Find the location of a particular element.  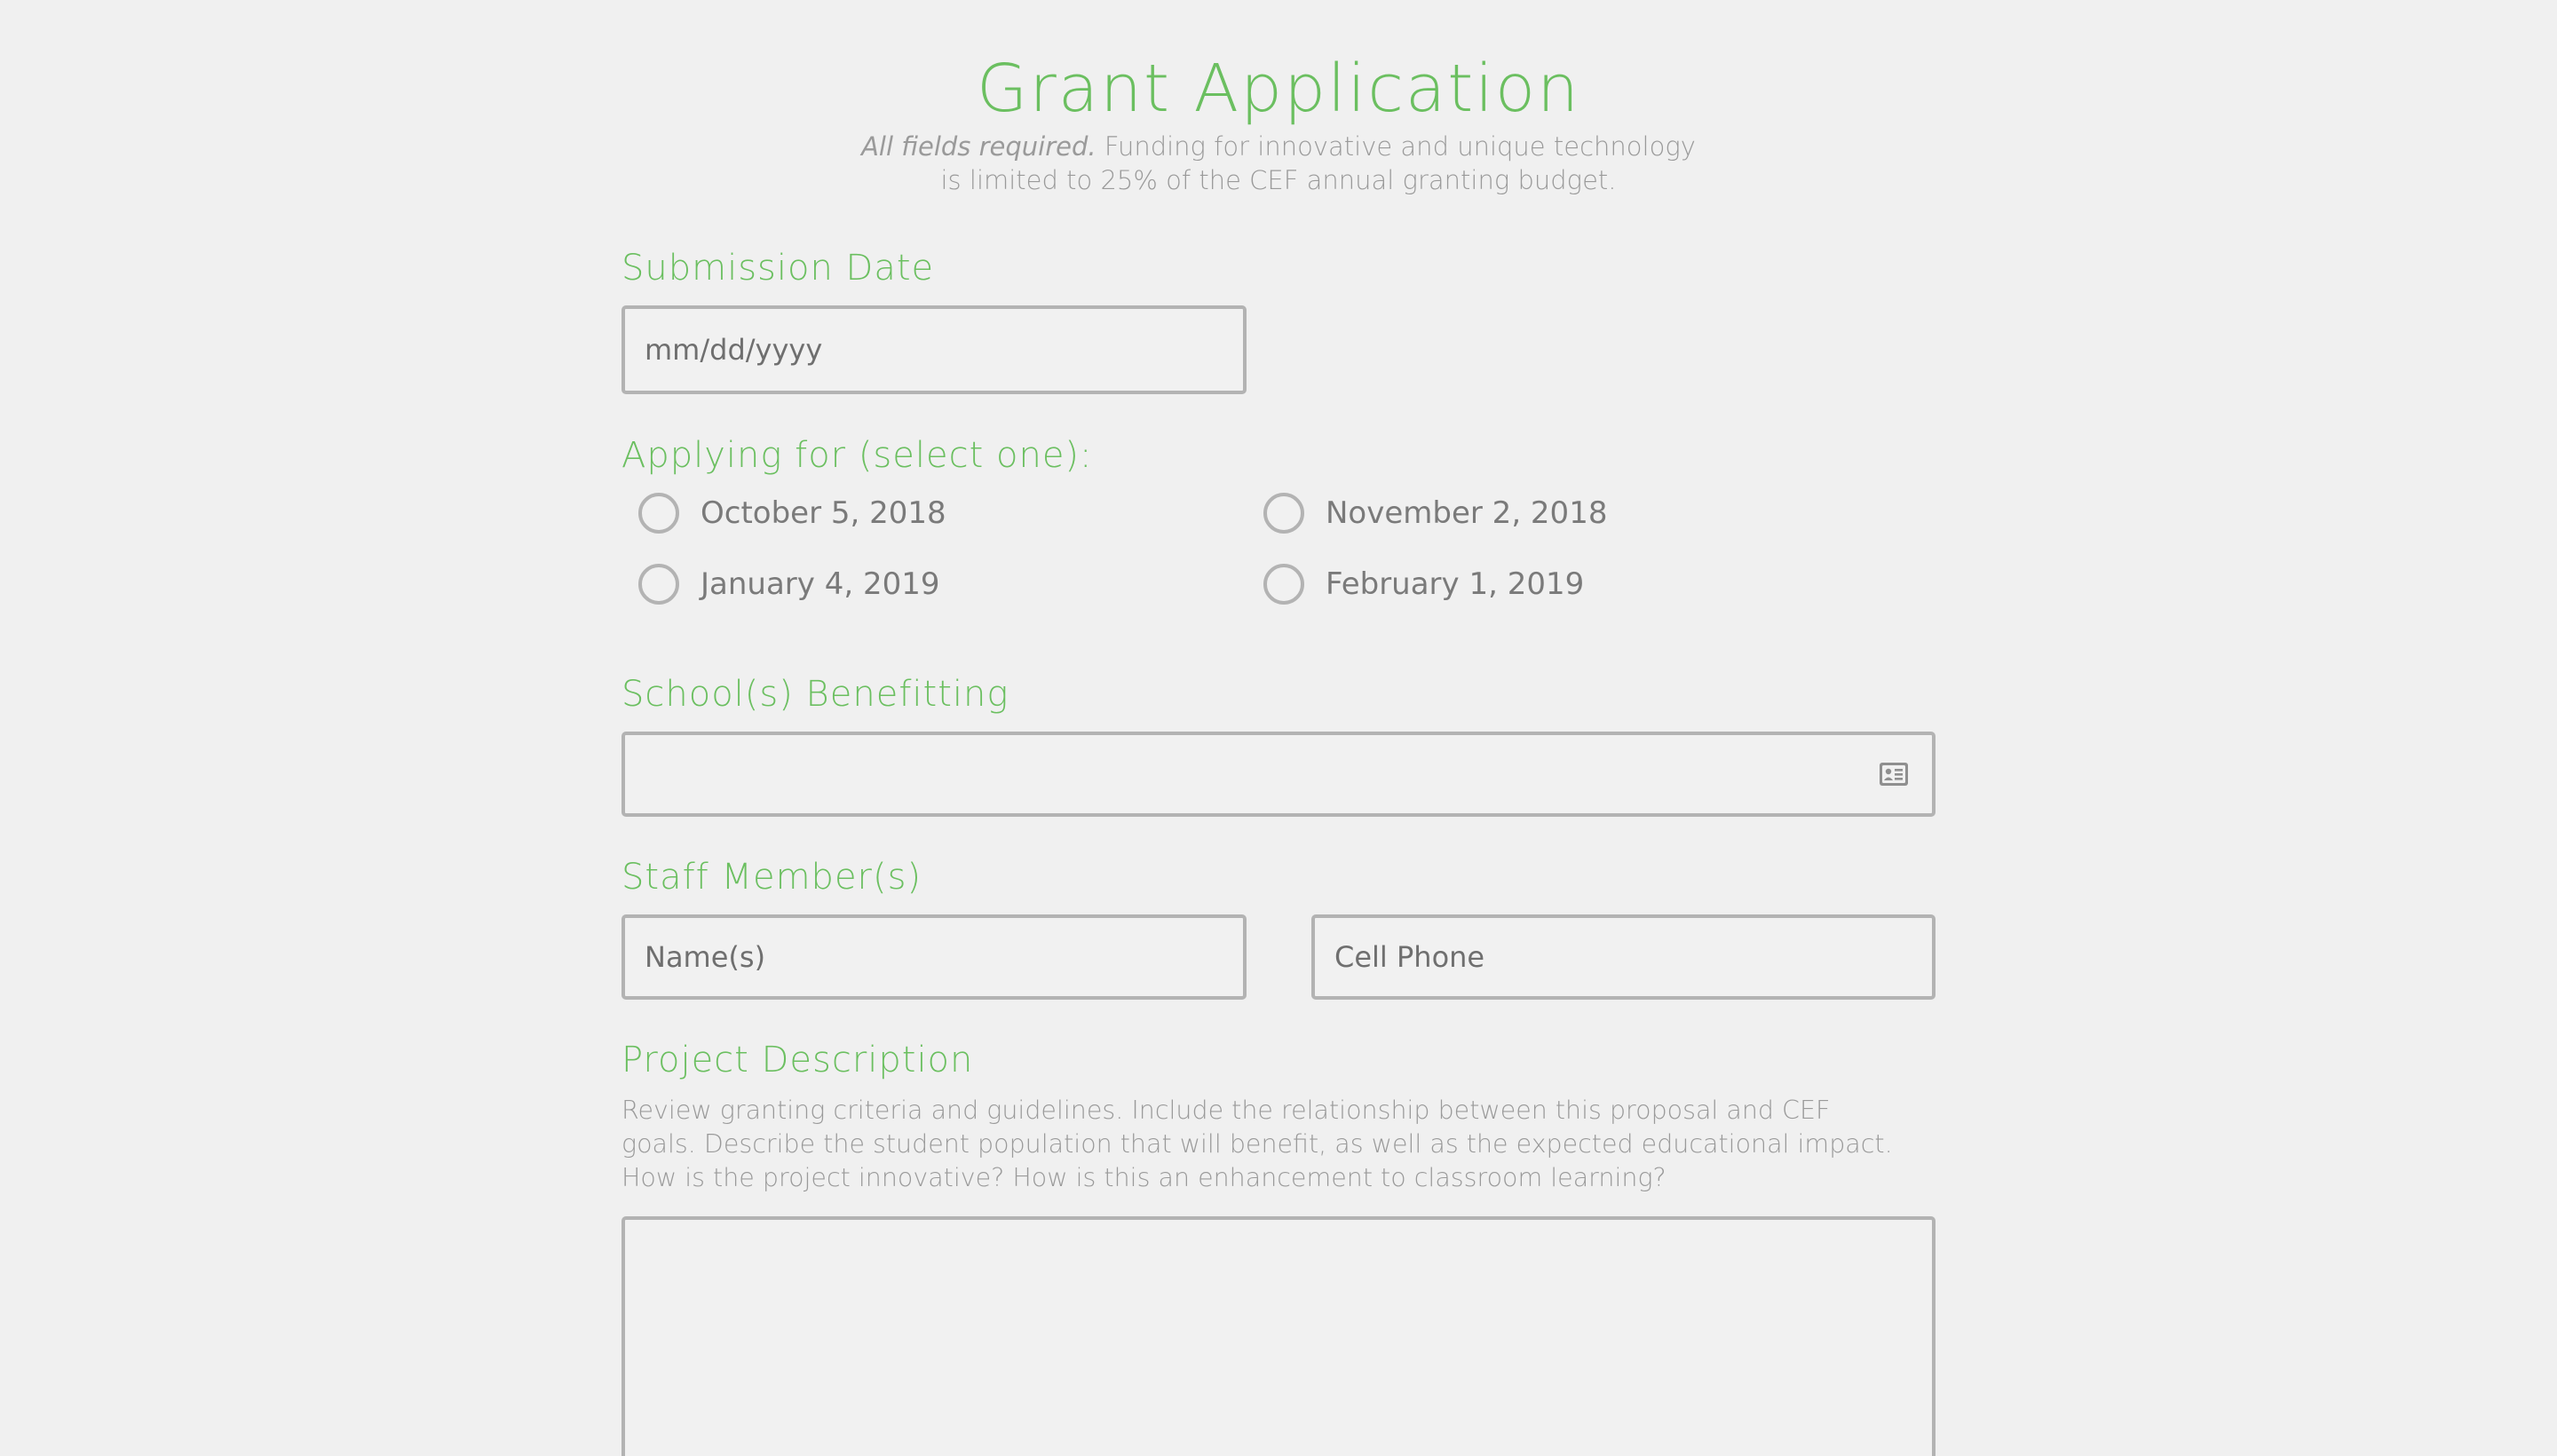

page-title: Grant Application is located at coordinates (1278, 89).